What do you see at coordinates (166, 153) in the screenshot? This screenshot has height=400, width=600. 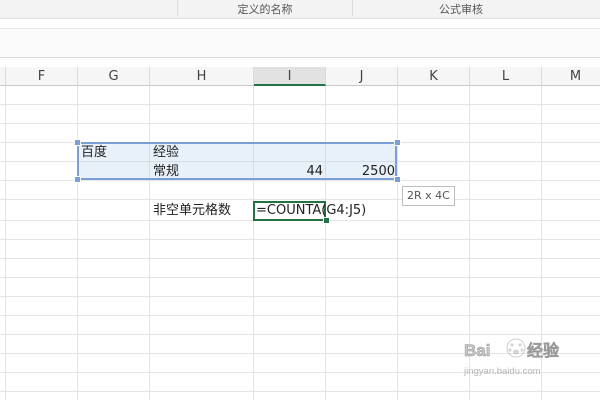 I see `cell-h4: 经验` at bounding box center [166, 153].